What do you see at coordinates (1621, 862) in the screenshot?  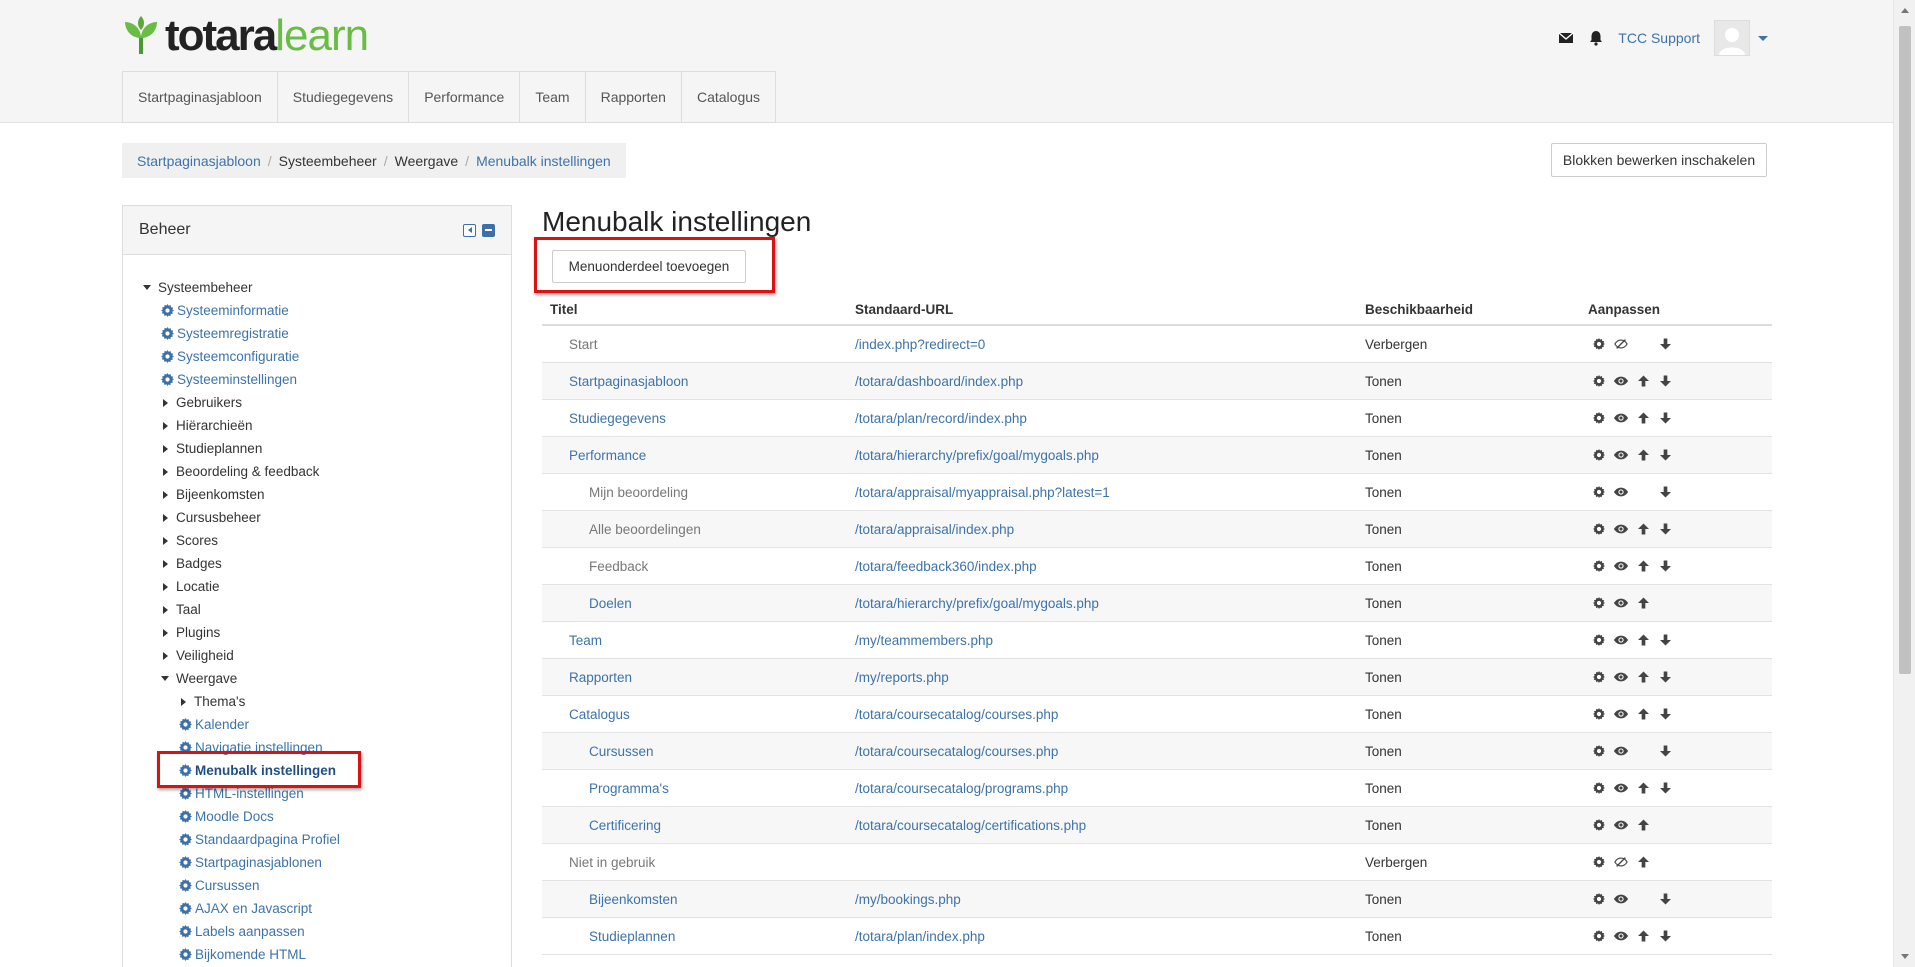 I see `eye-slash-icon` at bounding box center [1621, 862].